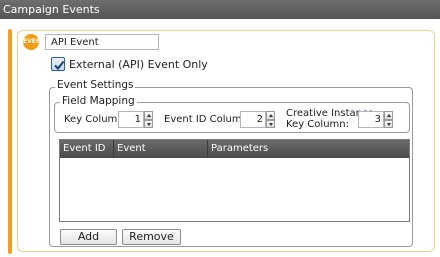 The image size is (440, 257). I want to click on creative-instance-decrement-button, so click(388, 123).